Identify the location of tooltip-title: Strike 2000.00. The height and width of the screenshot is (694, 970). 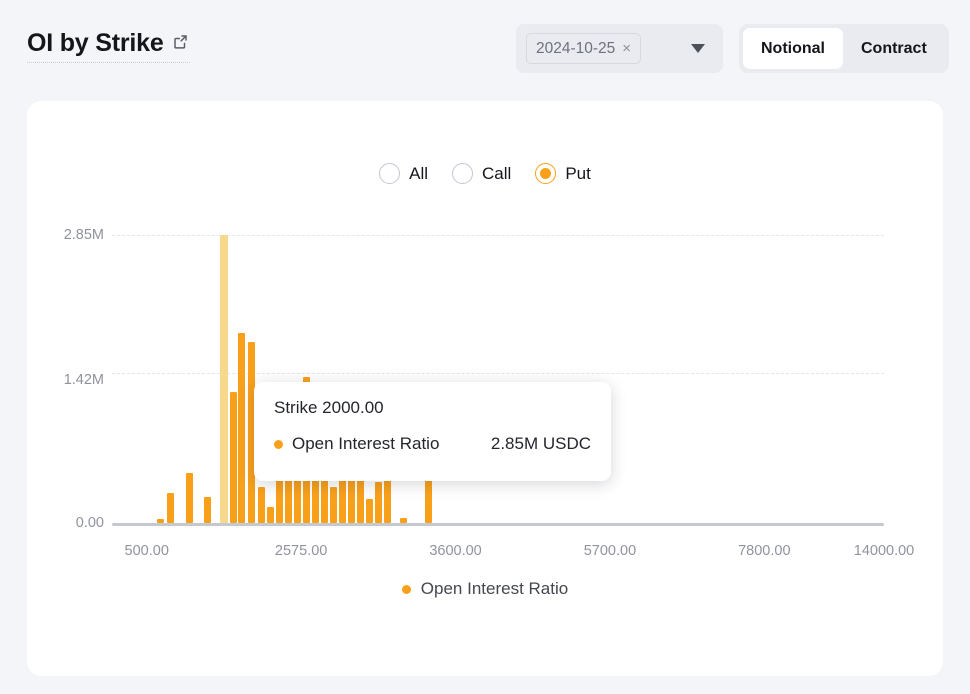
(329, 407).